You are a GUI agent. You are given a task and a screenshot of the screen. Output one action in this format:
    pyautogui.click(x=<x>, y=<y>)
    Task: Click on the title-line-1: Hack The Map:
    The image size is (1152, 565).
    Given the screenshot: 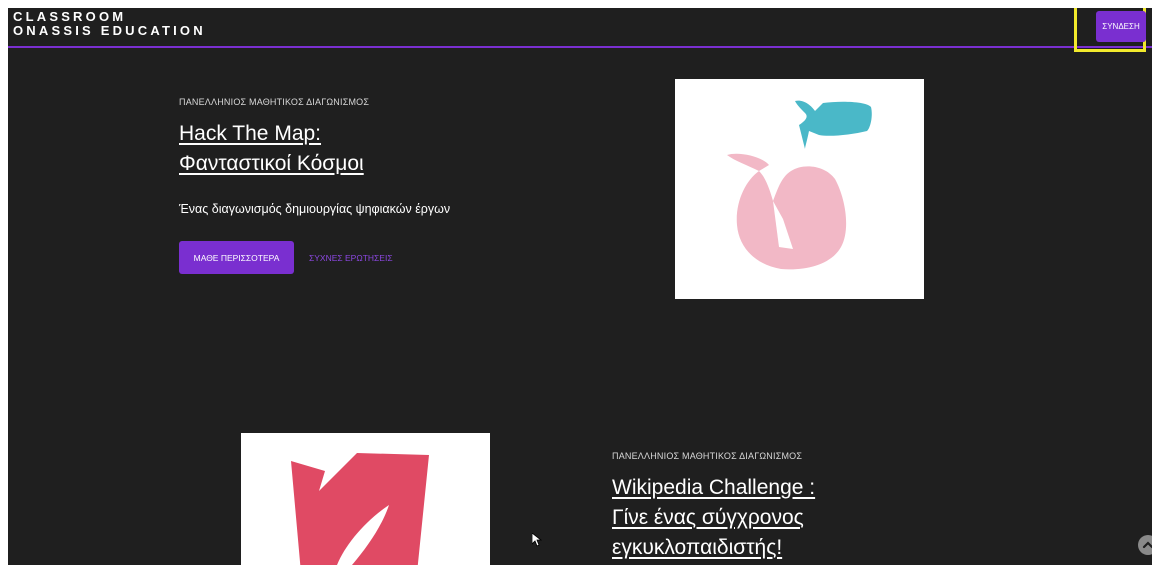 What is the action you would take?
    pyautogui.click(x=250, y=133)
    